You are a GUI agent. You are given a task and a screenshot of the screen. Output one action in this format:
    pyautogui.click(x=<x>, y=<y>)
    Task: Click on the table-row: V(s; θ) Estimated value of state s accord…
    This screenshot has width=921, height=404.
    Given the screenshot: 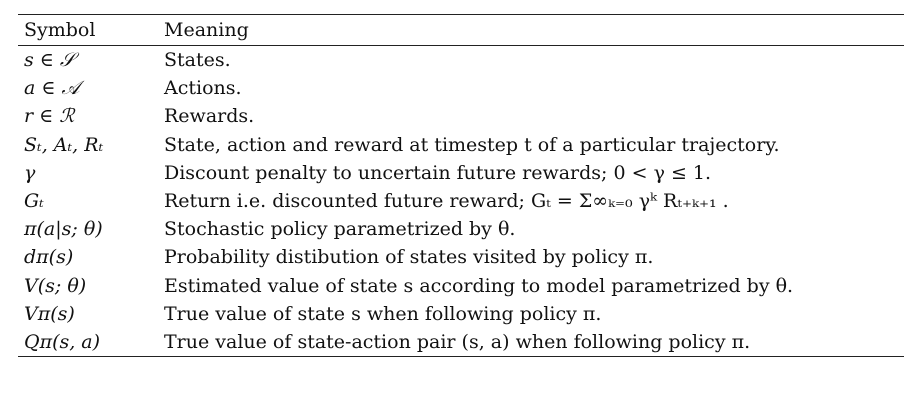 What is the action you would take?
    pyautogui.click(x=461, y=286)
    